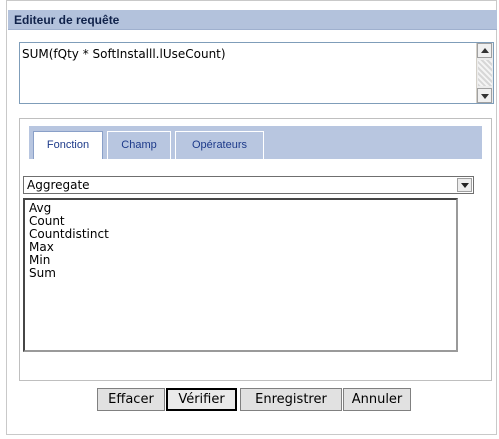  What do you see at coordinates (67, 20) in the screenshot?
I see `panel-title: Editeur de requête` at bounding box center [67, 20].